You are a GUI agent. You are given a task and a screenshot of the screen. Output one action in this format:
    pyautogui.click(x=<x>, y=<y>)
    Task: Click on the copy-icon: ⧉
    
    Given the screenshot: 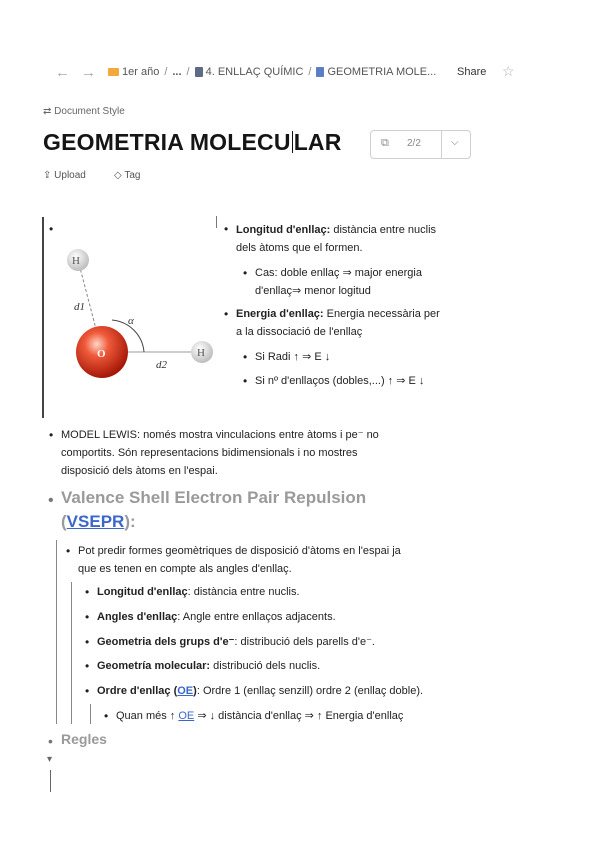 What is the action you would take?
    pyautogui.click(x=385, y=143)
    